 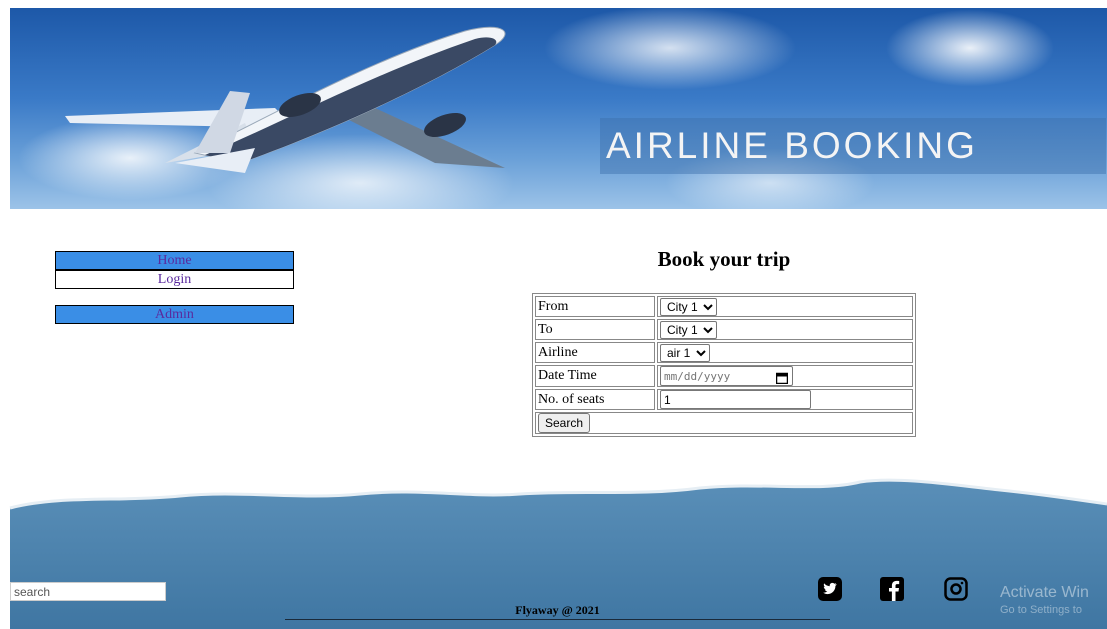 I want to click on instagram-icon, so click(x=956, y=589).